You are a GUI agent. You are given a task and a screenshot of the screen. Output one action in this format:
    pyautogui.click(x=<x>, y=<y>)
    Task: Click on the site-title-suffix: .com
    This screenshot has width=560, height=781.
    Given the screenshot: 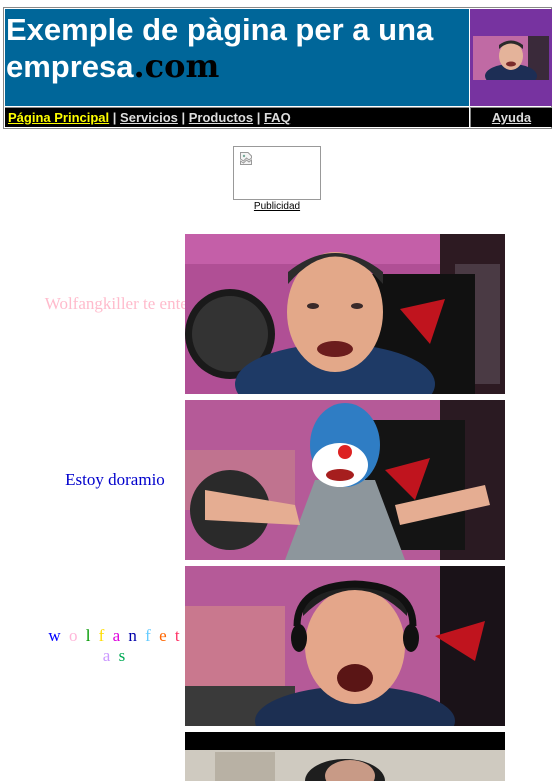 What is the action you would take?
    pyautogui.click(x=176, y=66)
    